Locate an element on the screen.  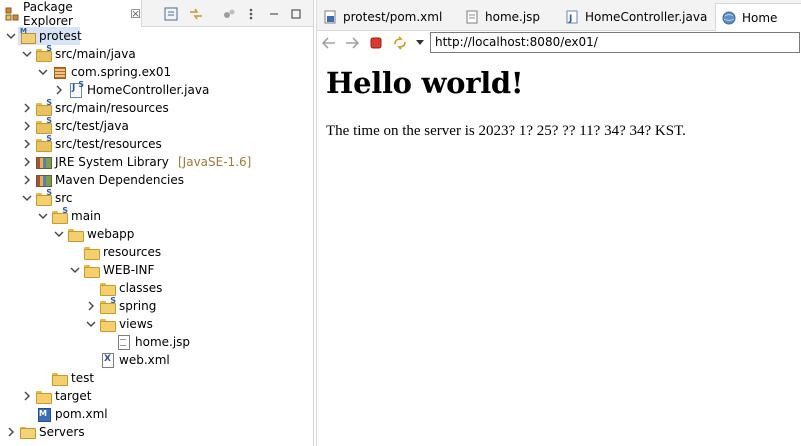
tree-item-label: classes is located at coordinates (141, 288).